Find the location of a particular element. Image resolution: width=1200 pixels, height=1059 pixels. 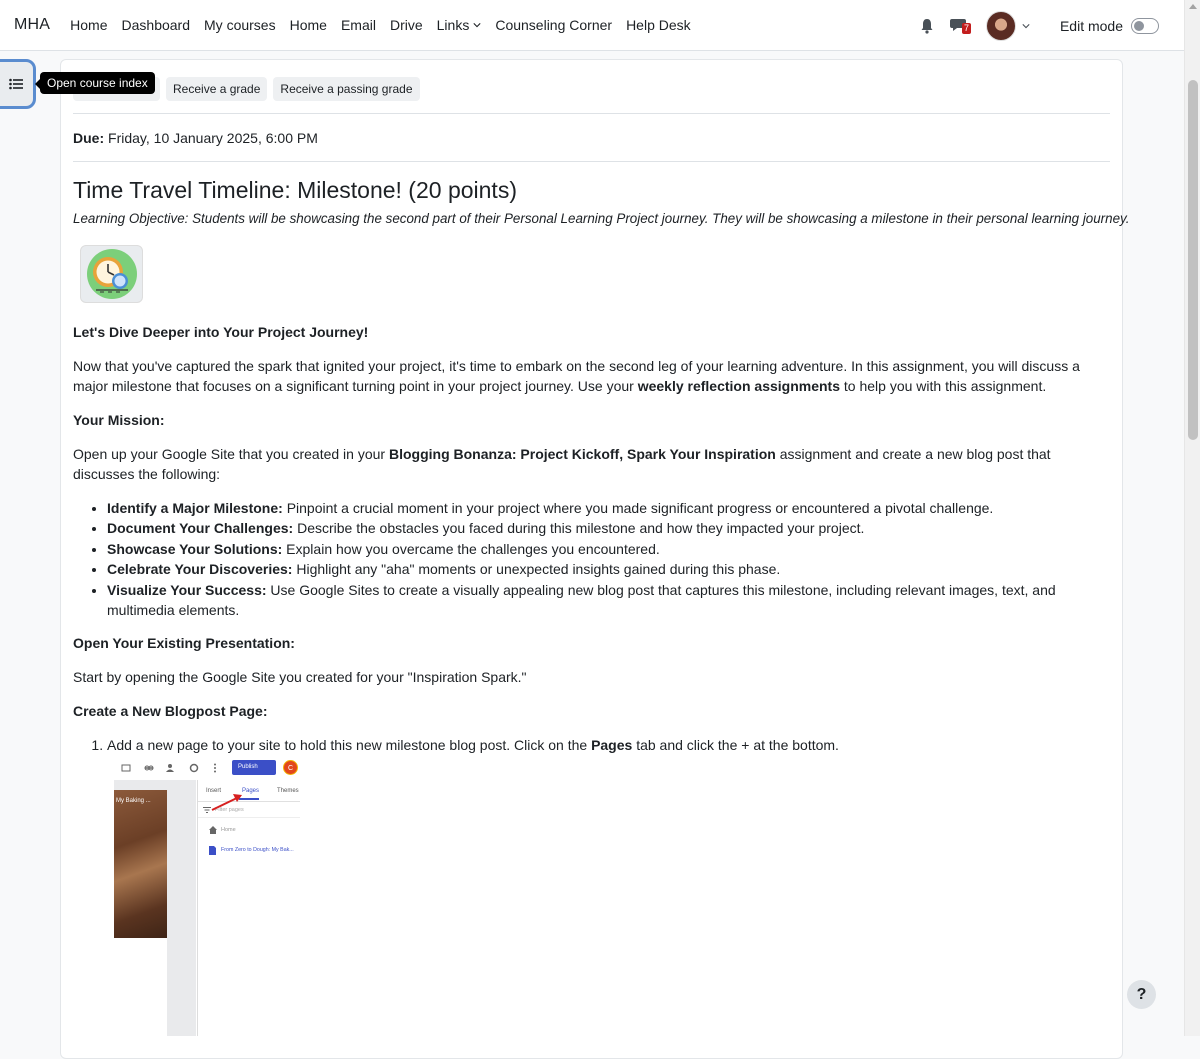

nav-help-desk: Help Desk is located at coordinates (658, 25).